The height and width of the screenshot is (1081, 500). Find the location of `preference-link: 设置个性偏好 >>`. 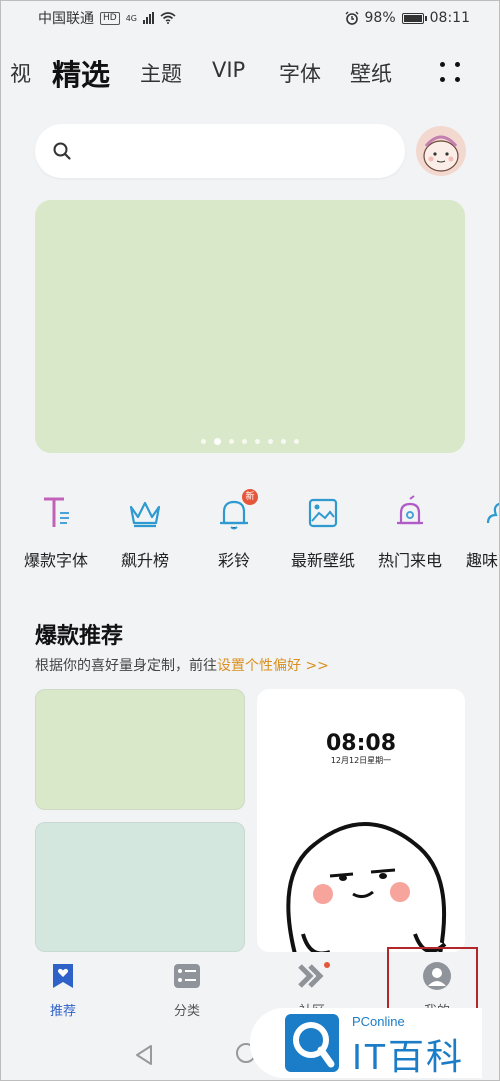

preference-link: 设置个性偏好 >> is located at coordinates (273, 666).